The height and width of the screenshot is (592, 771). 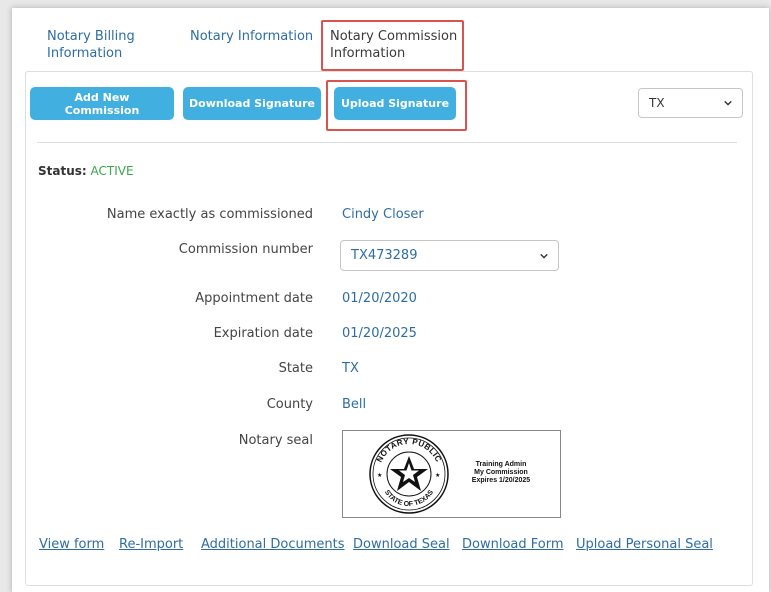 I want to click on divider, so click(x=387, y=142).